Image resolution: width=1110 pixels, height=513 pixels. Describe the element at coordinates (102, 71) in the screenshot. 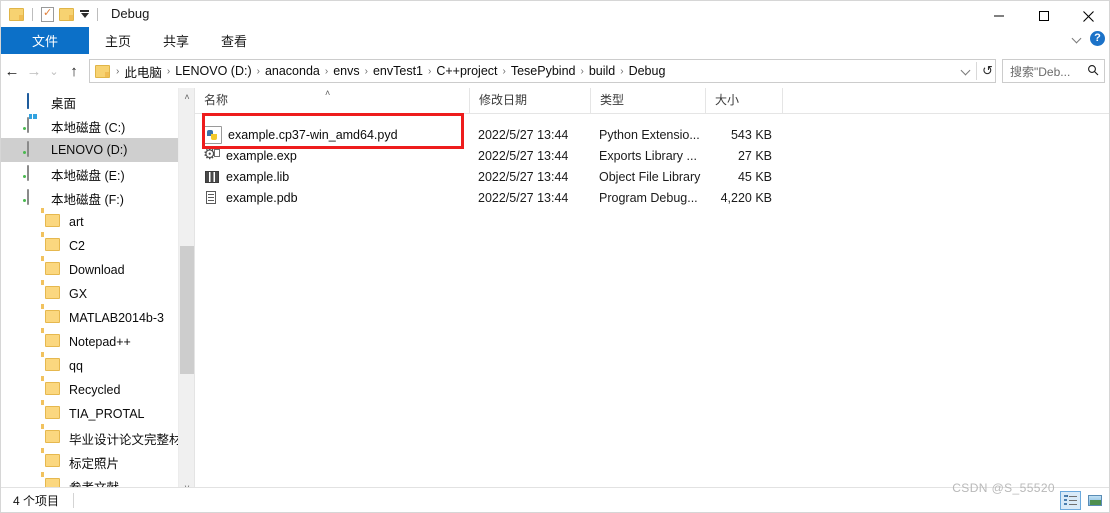

I see `address-folder-icon` at that location.